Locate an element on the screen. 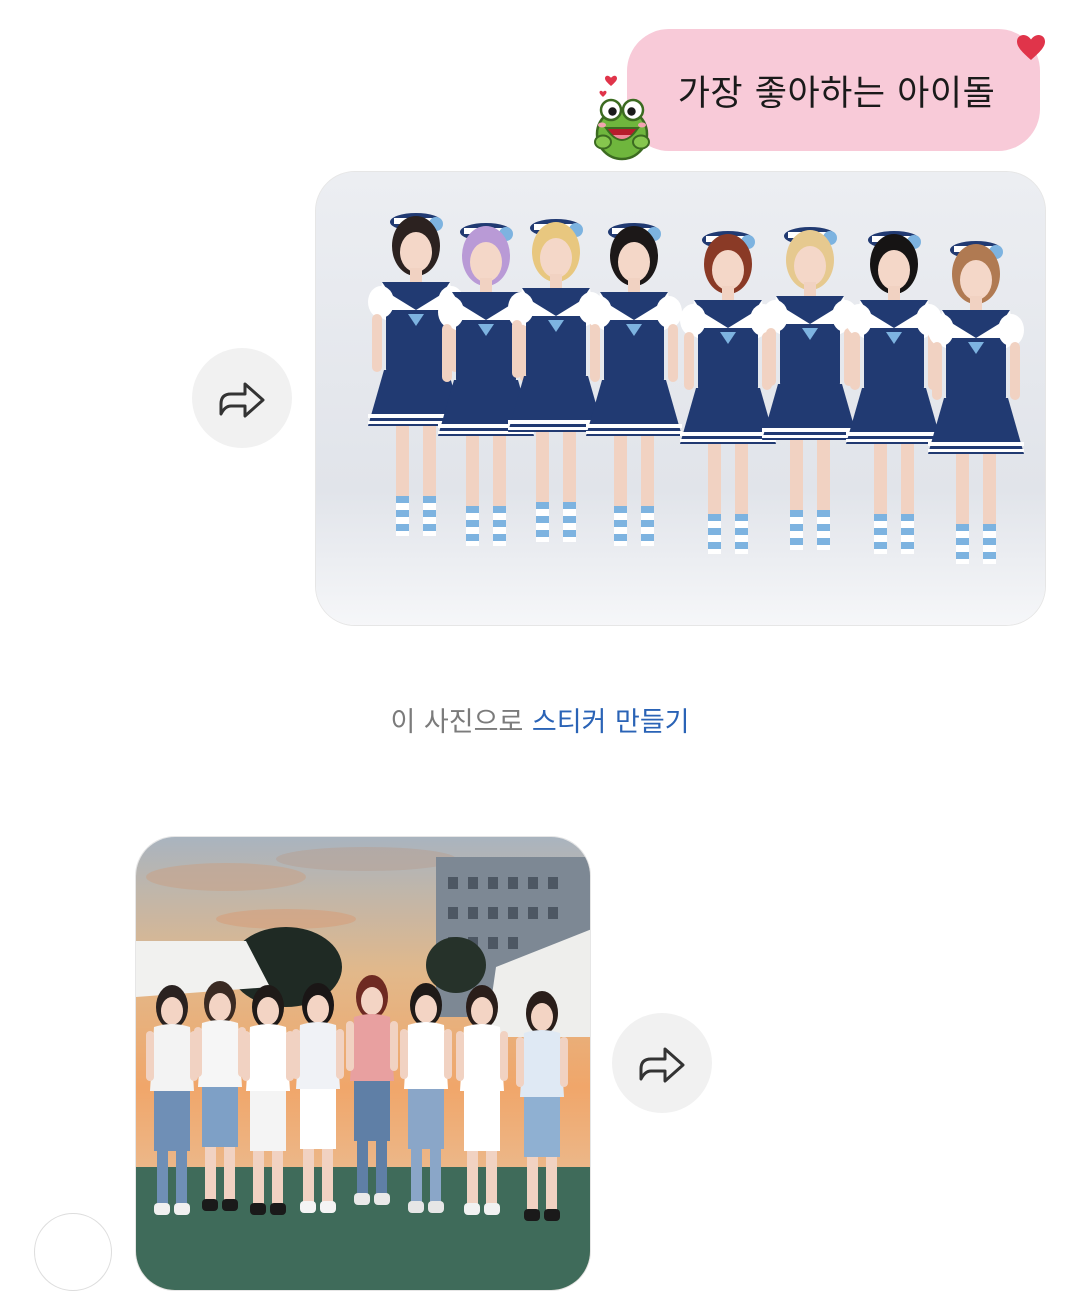 The image size is (1080, 1311). sent-message-bubble: 가장 좋아하는 아이돌 is located at coordinates (833, 90).